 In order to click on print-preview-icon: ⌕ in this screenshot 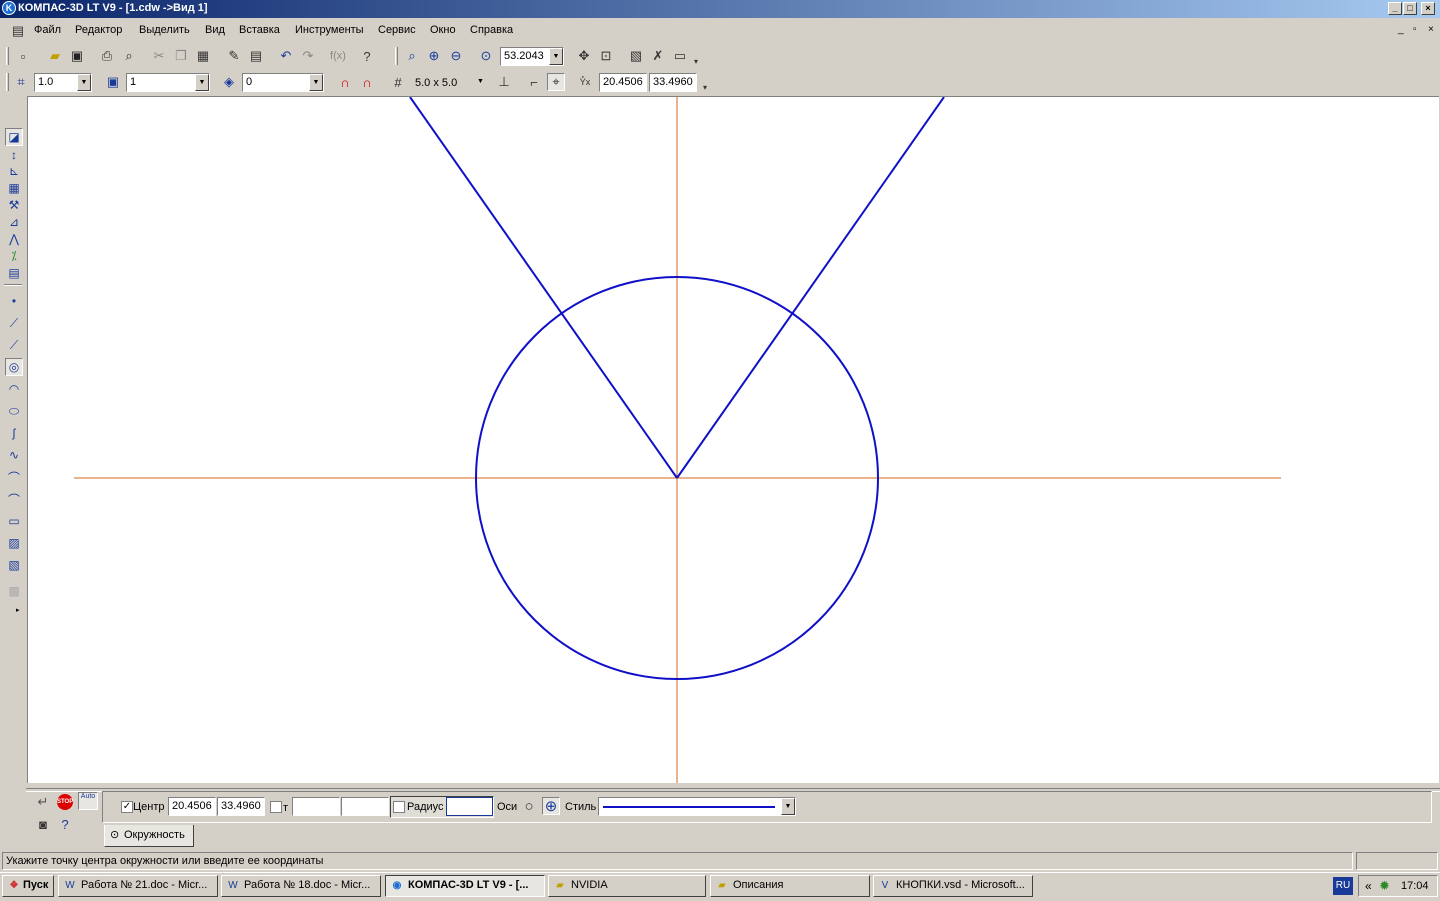, I will do `click(129, 56)`.